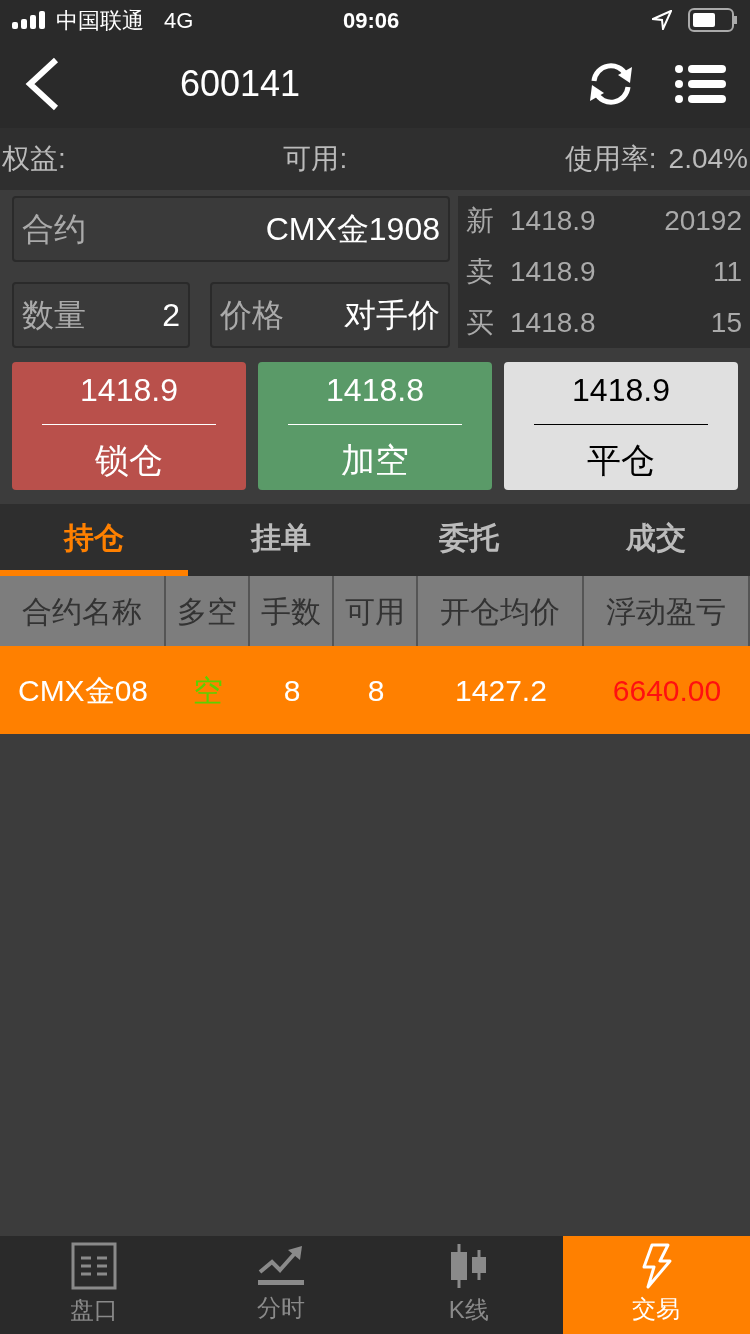 The width and height of the screenshot is (750, 1334). What do you see at coordinates (281, 1266) in the screenshot?
I see `trend-chart-icon` at bounding box center [281, 1266].